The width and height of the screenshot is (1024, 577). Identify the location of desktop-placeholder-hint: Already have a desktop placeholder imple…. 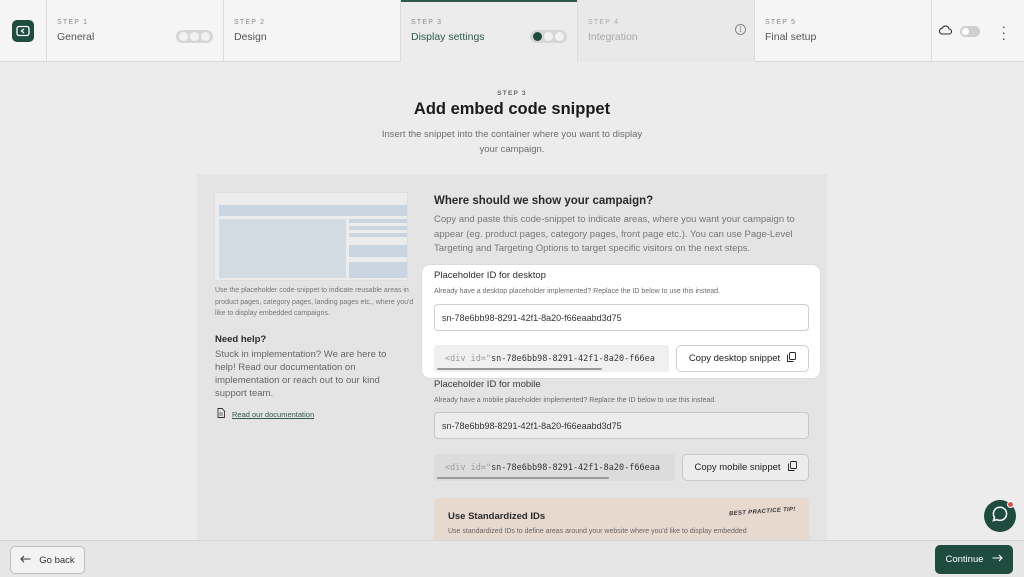
(577, 291).